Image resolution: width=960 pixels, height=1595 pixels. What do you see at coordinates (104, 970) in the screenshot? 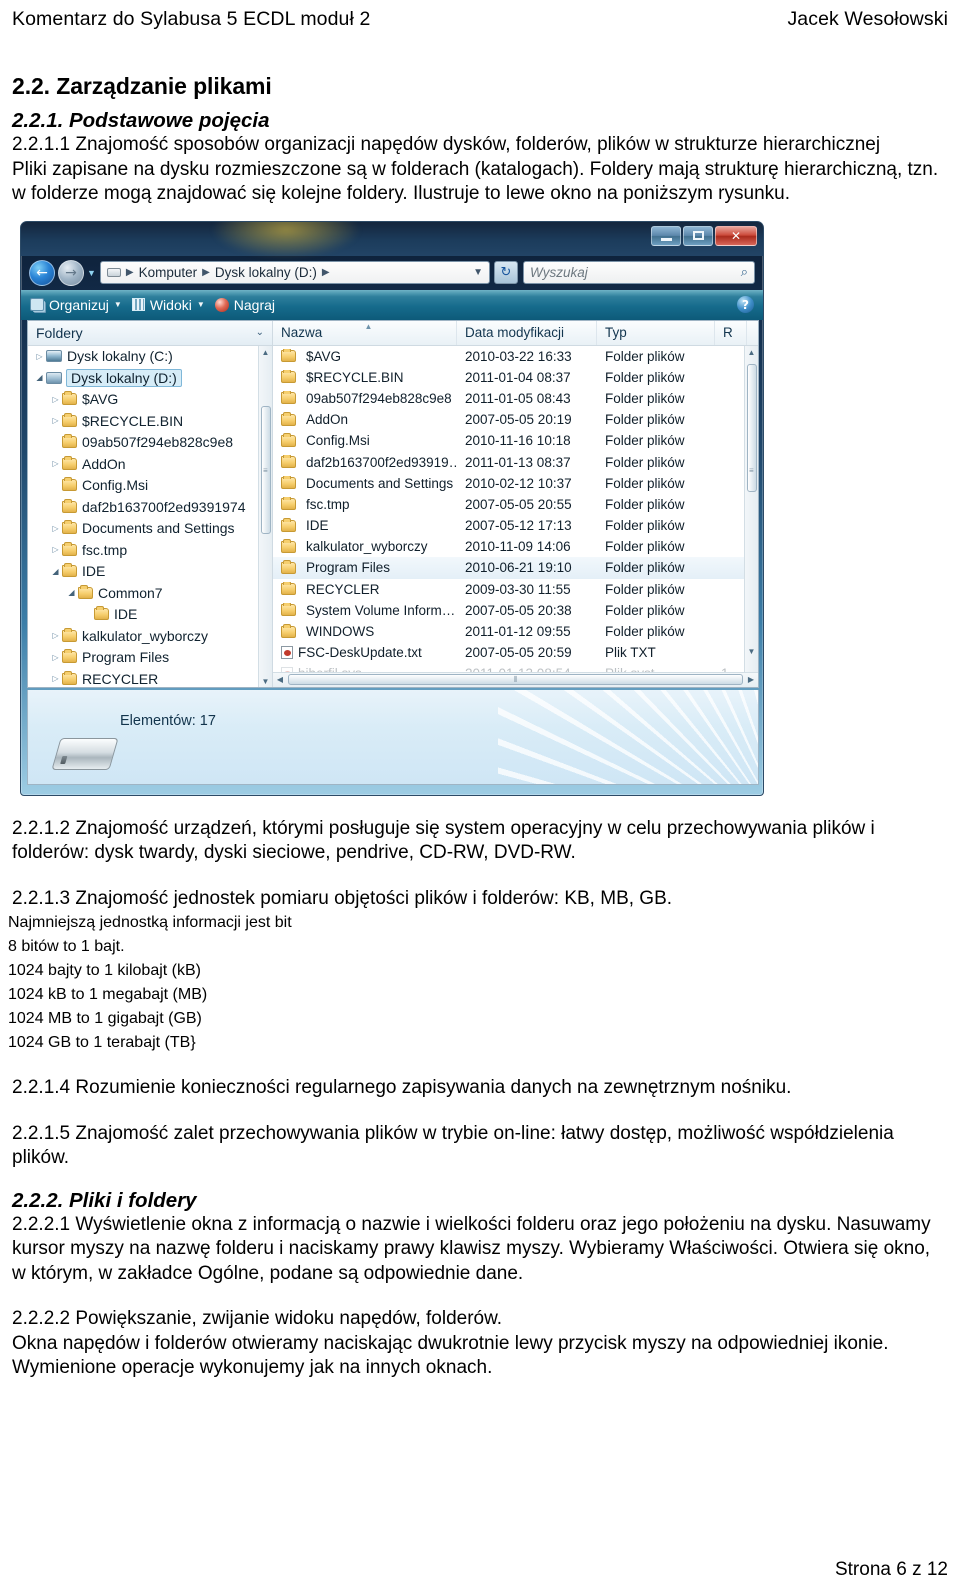
I see `unit-line: 1024 bajty to 1 kilobajt (kB)` at bounding box center [104, 970].